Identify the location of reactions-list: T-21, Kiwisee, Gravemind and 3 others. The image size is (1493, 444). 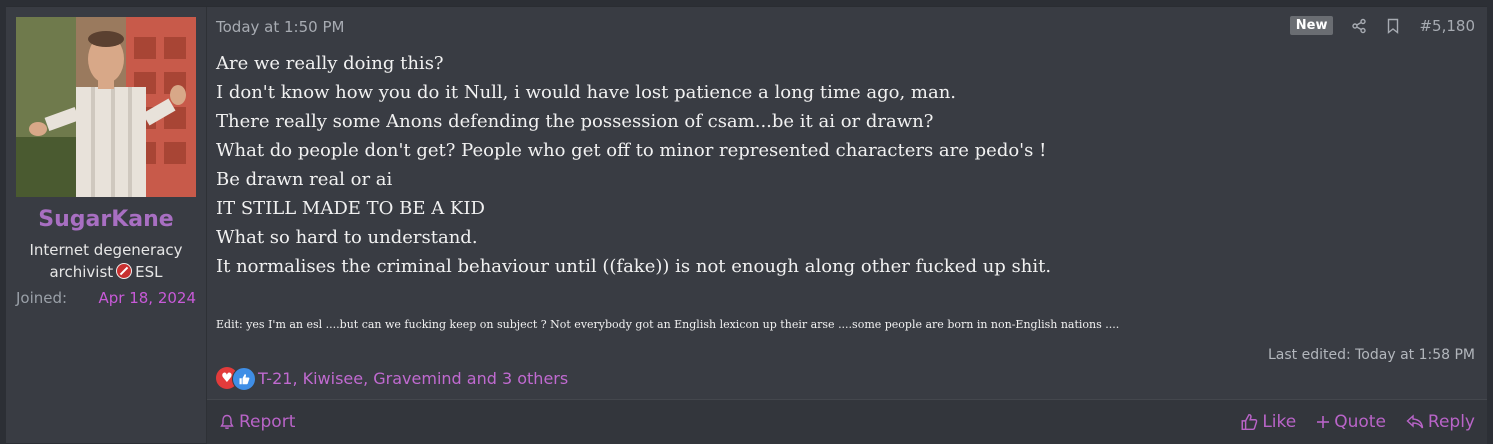
(413, 378).